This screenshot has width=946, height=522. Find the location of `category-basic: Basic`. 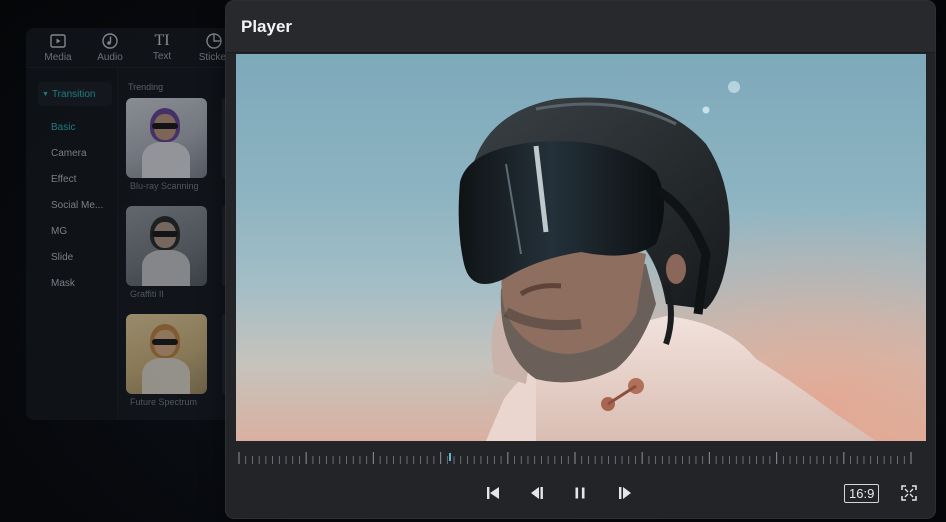

category-basic: Basic is located at coordinates (71, 127).